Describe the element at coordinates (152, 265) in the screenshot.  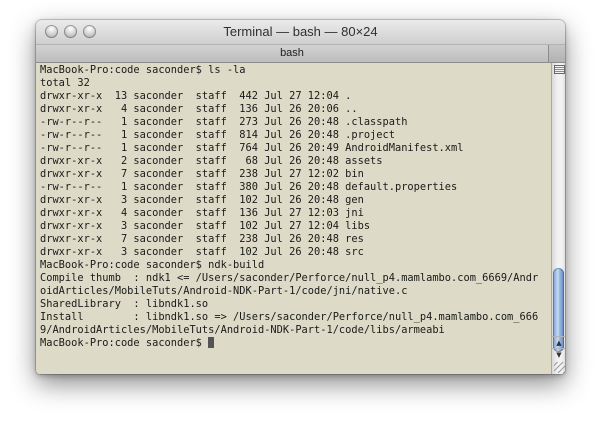
I see `terminal-line: MacBook-Pro:code saconder$ ndk-build` at that location.